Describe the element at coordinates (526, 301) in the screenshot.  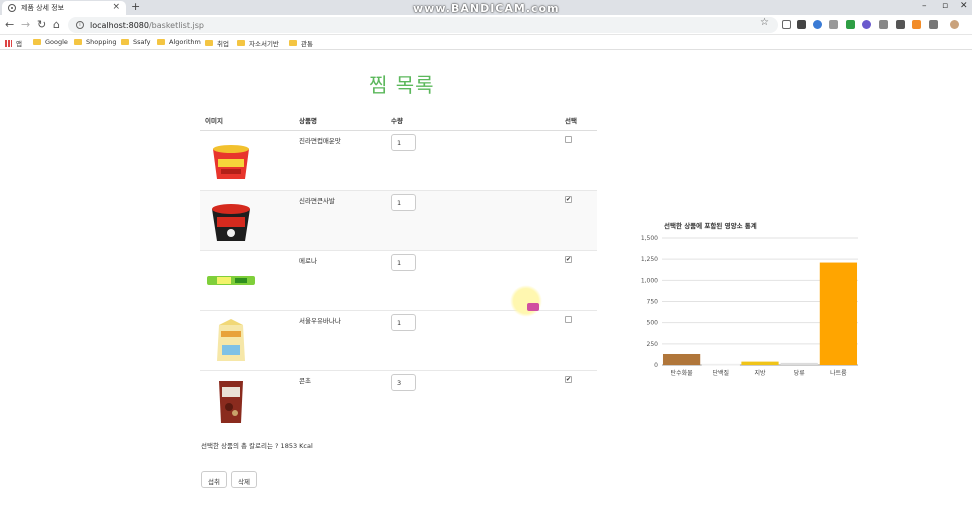
I see `cursor-highlight` at that location.